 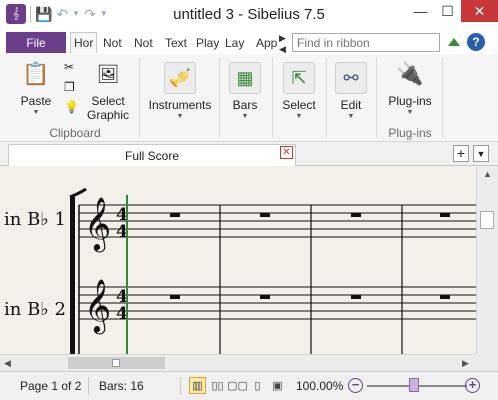 I want to click on scroll-corner, so click(x=487, y=362).